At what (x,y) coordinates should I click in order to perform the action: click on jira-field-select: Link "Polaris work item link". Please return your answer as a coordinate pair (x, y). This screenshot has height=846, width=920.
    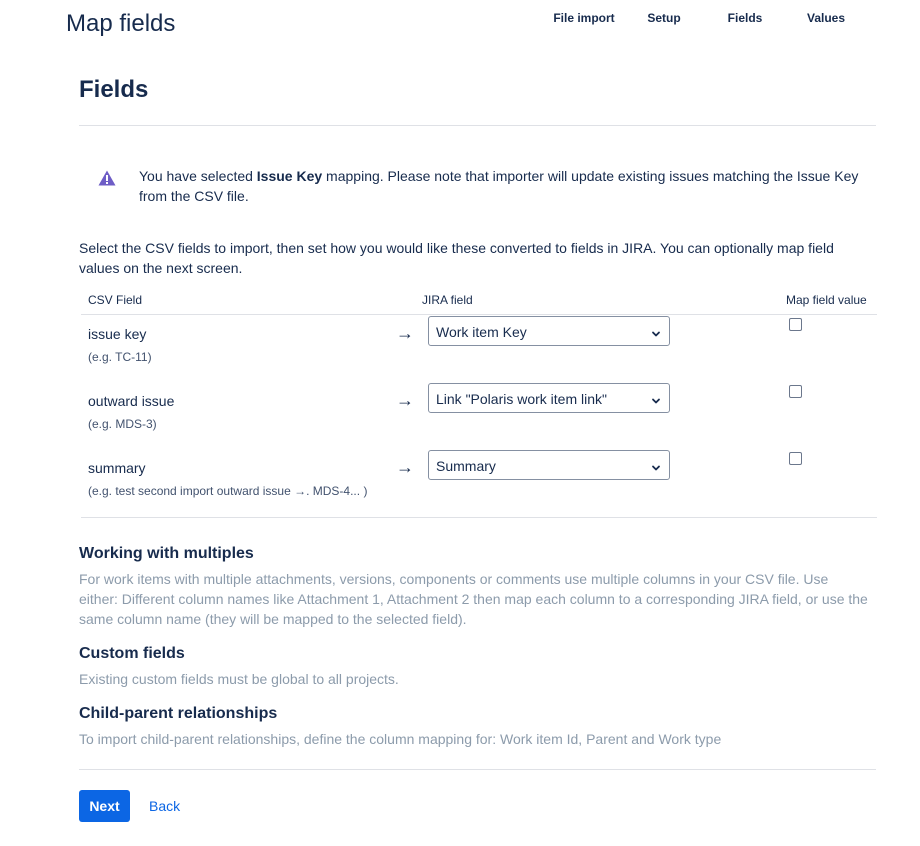
    Looking at the image, I should click on (549, 398).